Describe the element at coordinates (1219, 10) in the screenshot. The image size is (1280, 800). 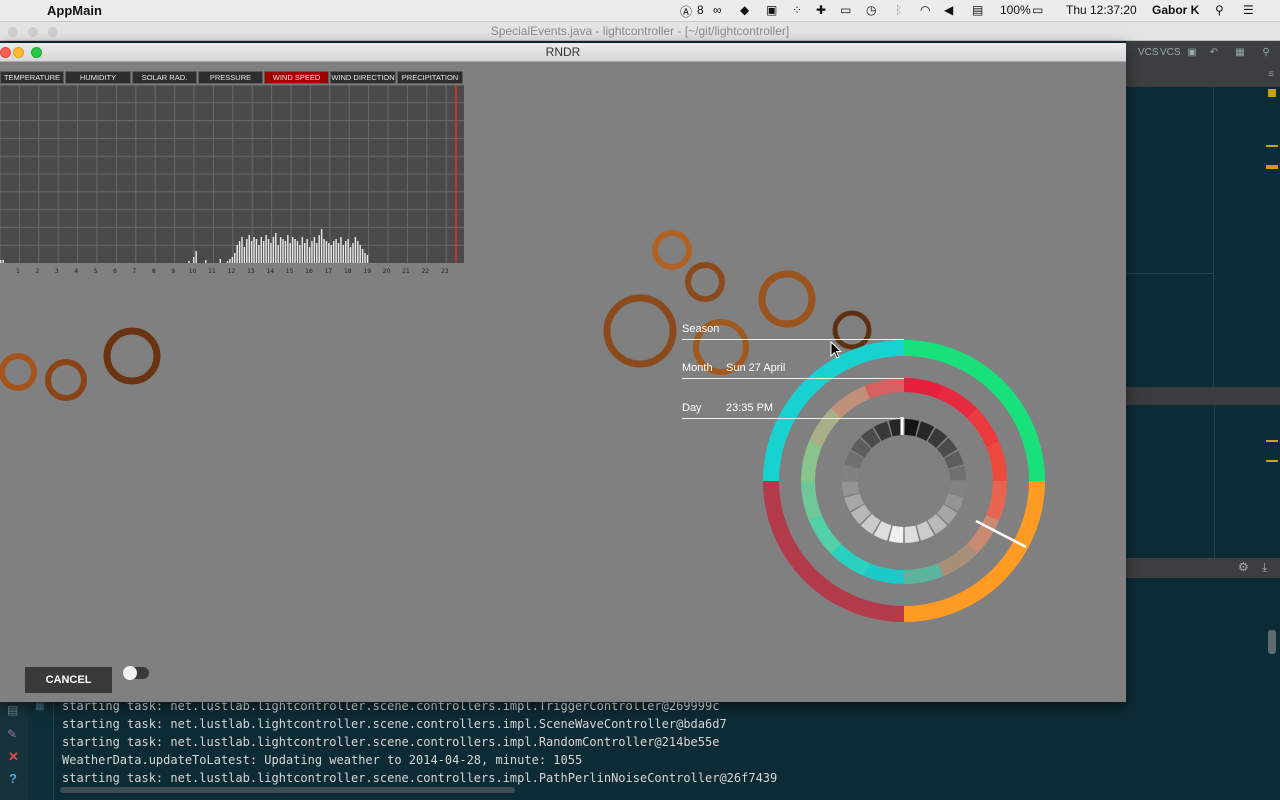
I see `spotlight-icon: ⚲` at that location.